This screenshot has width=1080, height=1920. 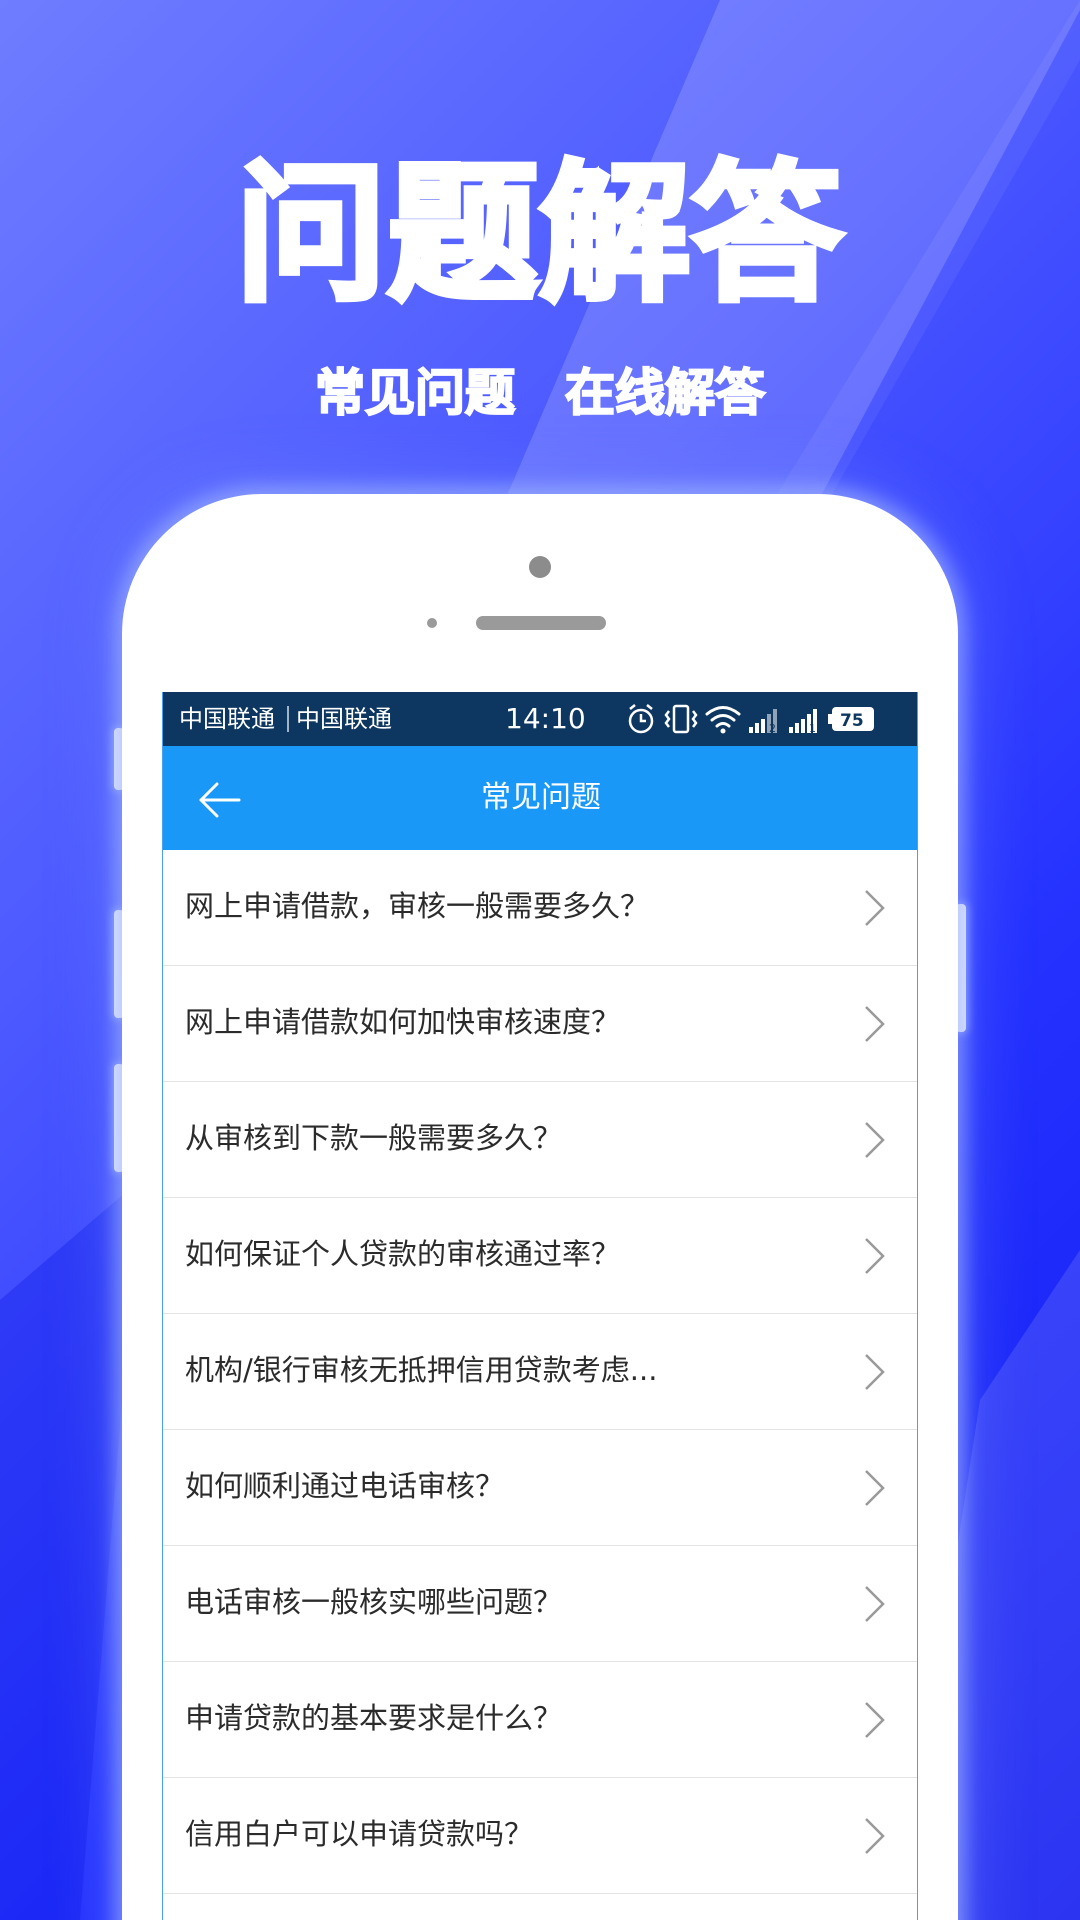 I want to click on faq-question-label: 如何保证个人贷款的审核通过率？, so click(x=403, y=1254).